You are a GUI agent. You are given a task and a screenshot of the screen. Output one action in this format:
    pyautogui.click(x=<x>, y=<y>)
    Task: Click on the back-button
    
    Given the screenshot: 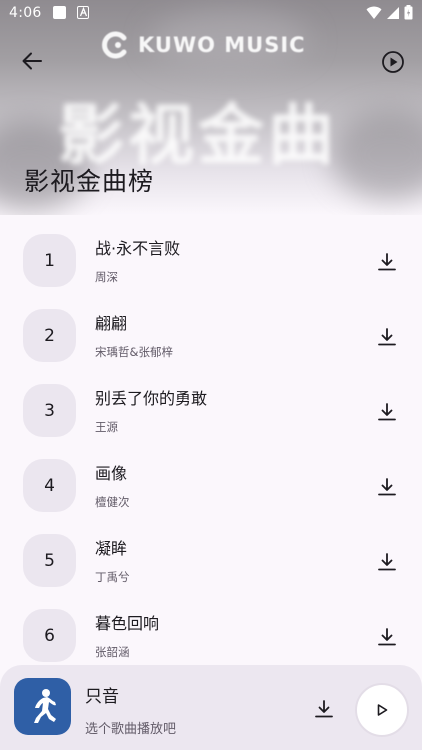 What is the action you would take?
    pyautogui.click(x=32, y=61)
    